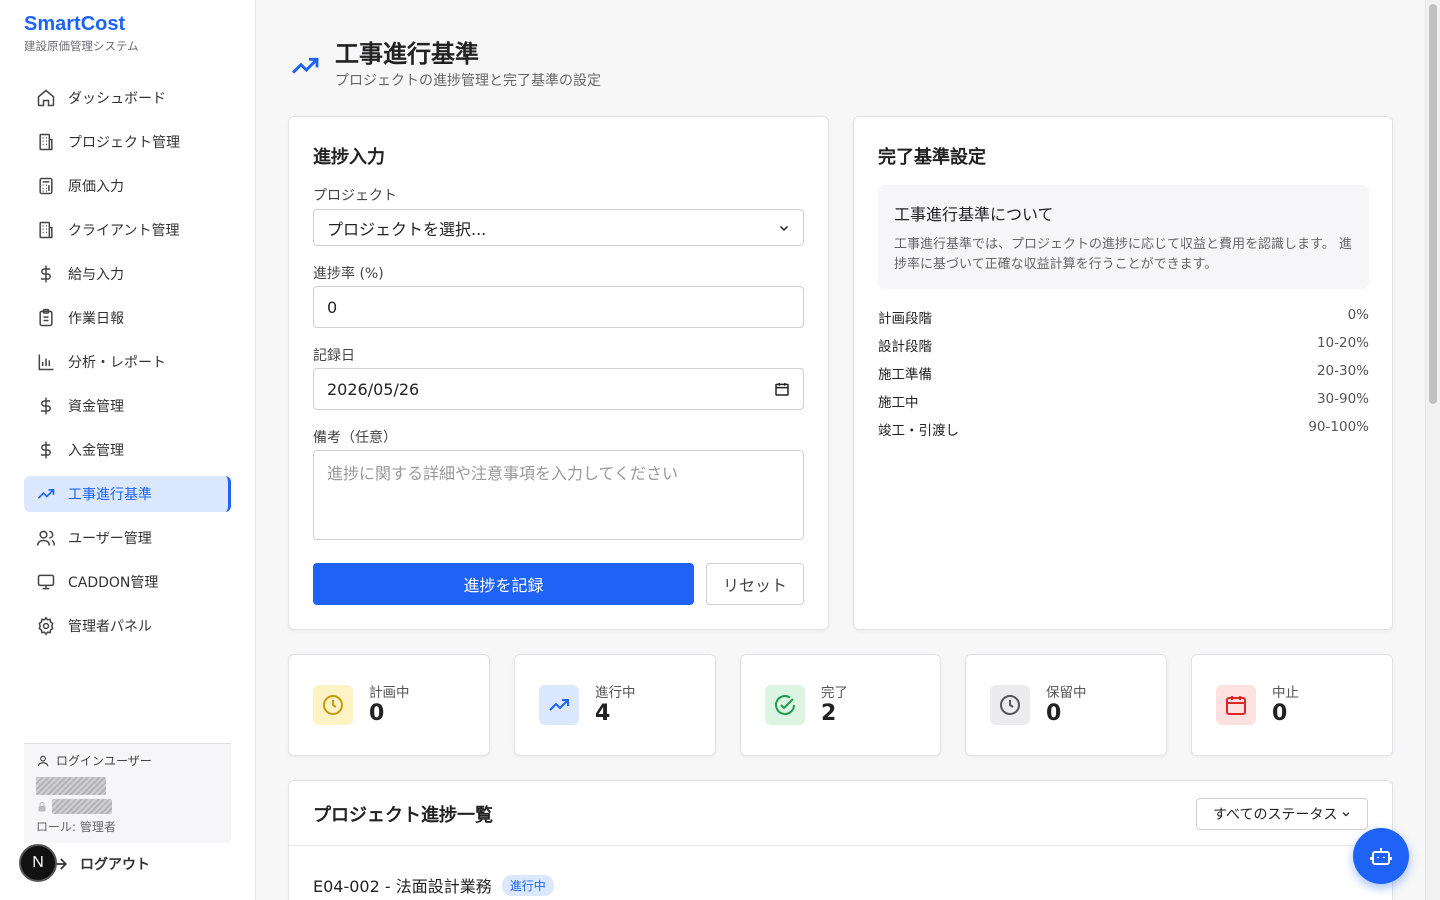  Describe the element at coordinates (433, 885) in the screenshot. I see `list-item: E04-002 - 法面設計業務 進行中` at that location.